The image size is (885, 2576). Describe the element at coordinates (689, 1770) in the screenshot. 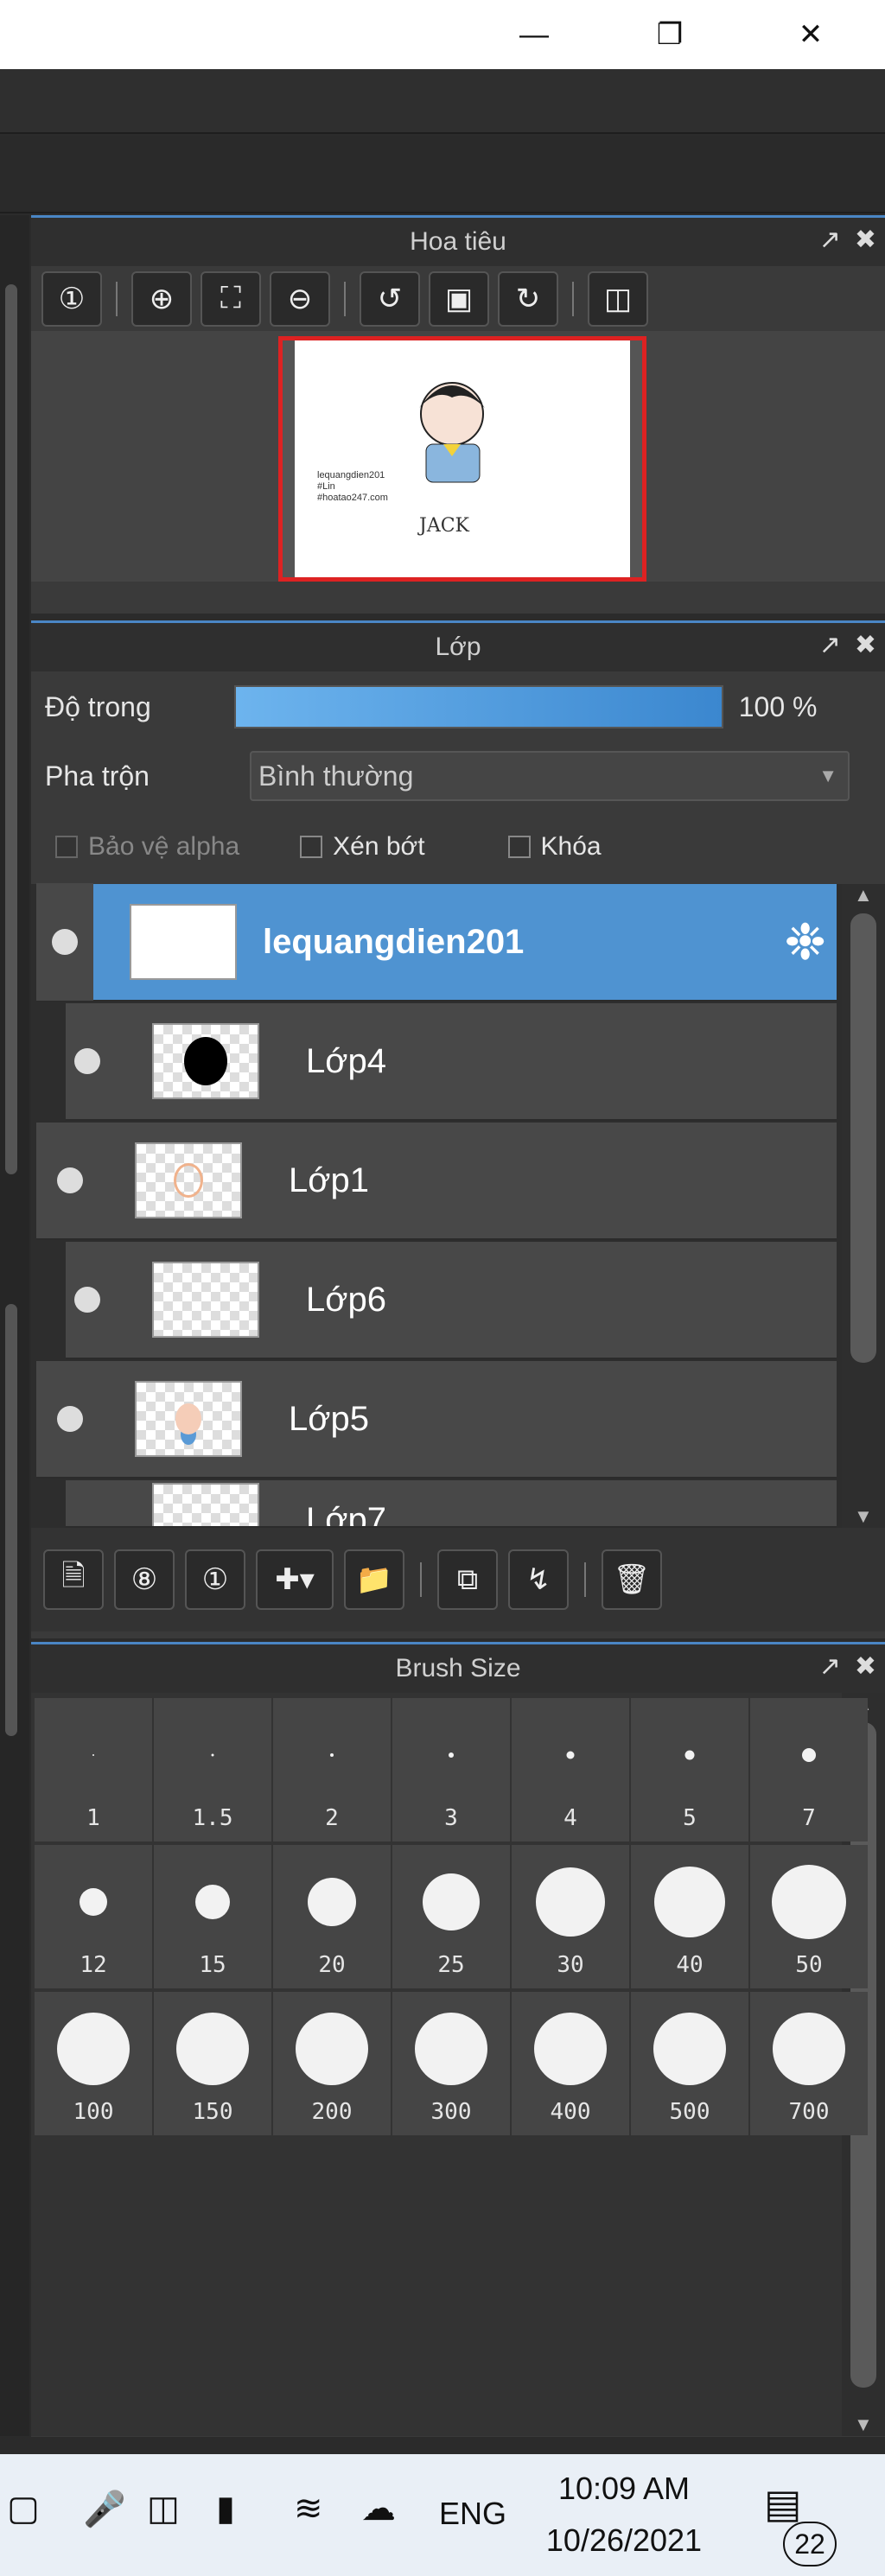

I see `brush-size-cell: 5` at that location.